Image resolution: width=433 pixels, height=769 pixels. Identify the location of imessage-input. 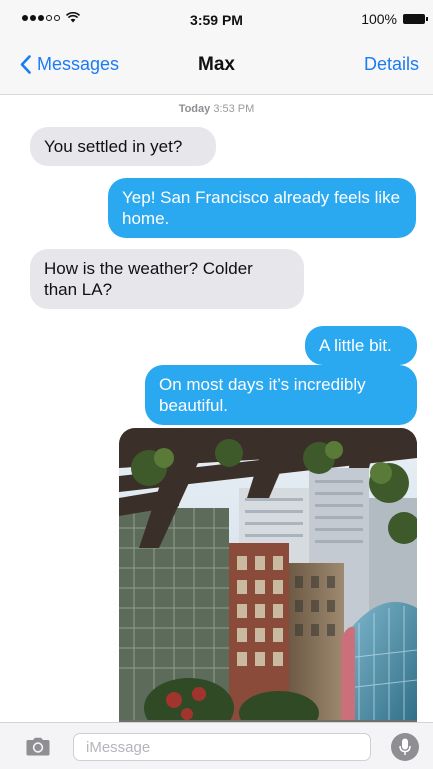
(222, 747).